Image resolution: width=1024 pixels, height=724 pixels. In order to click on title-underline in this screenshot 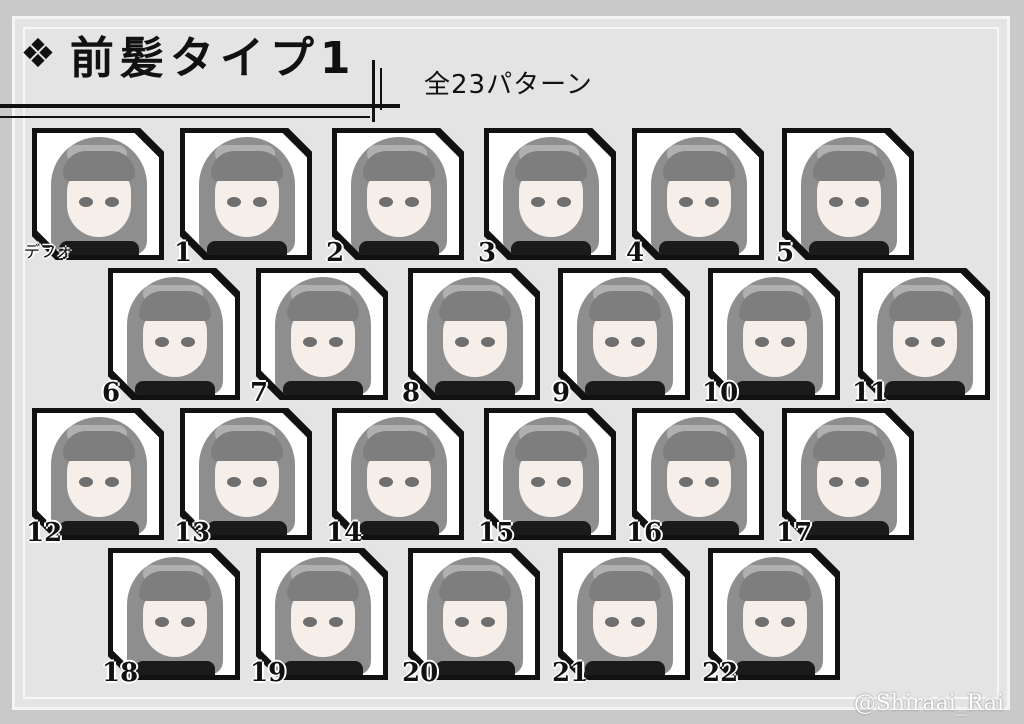, I will do `click(200, 106)`.